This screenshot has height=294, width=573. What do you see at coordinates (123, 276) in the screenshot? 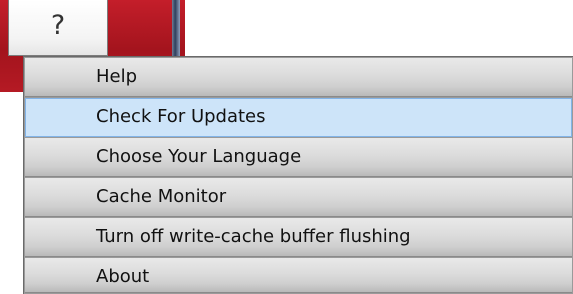
I see `menu-item-label: About` at bounding box center [123, 276].